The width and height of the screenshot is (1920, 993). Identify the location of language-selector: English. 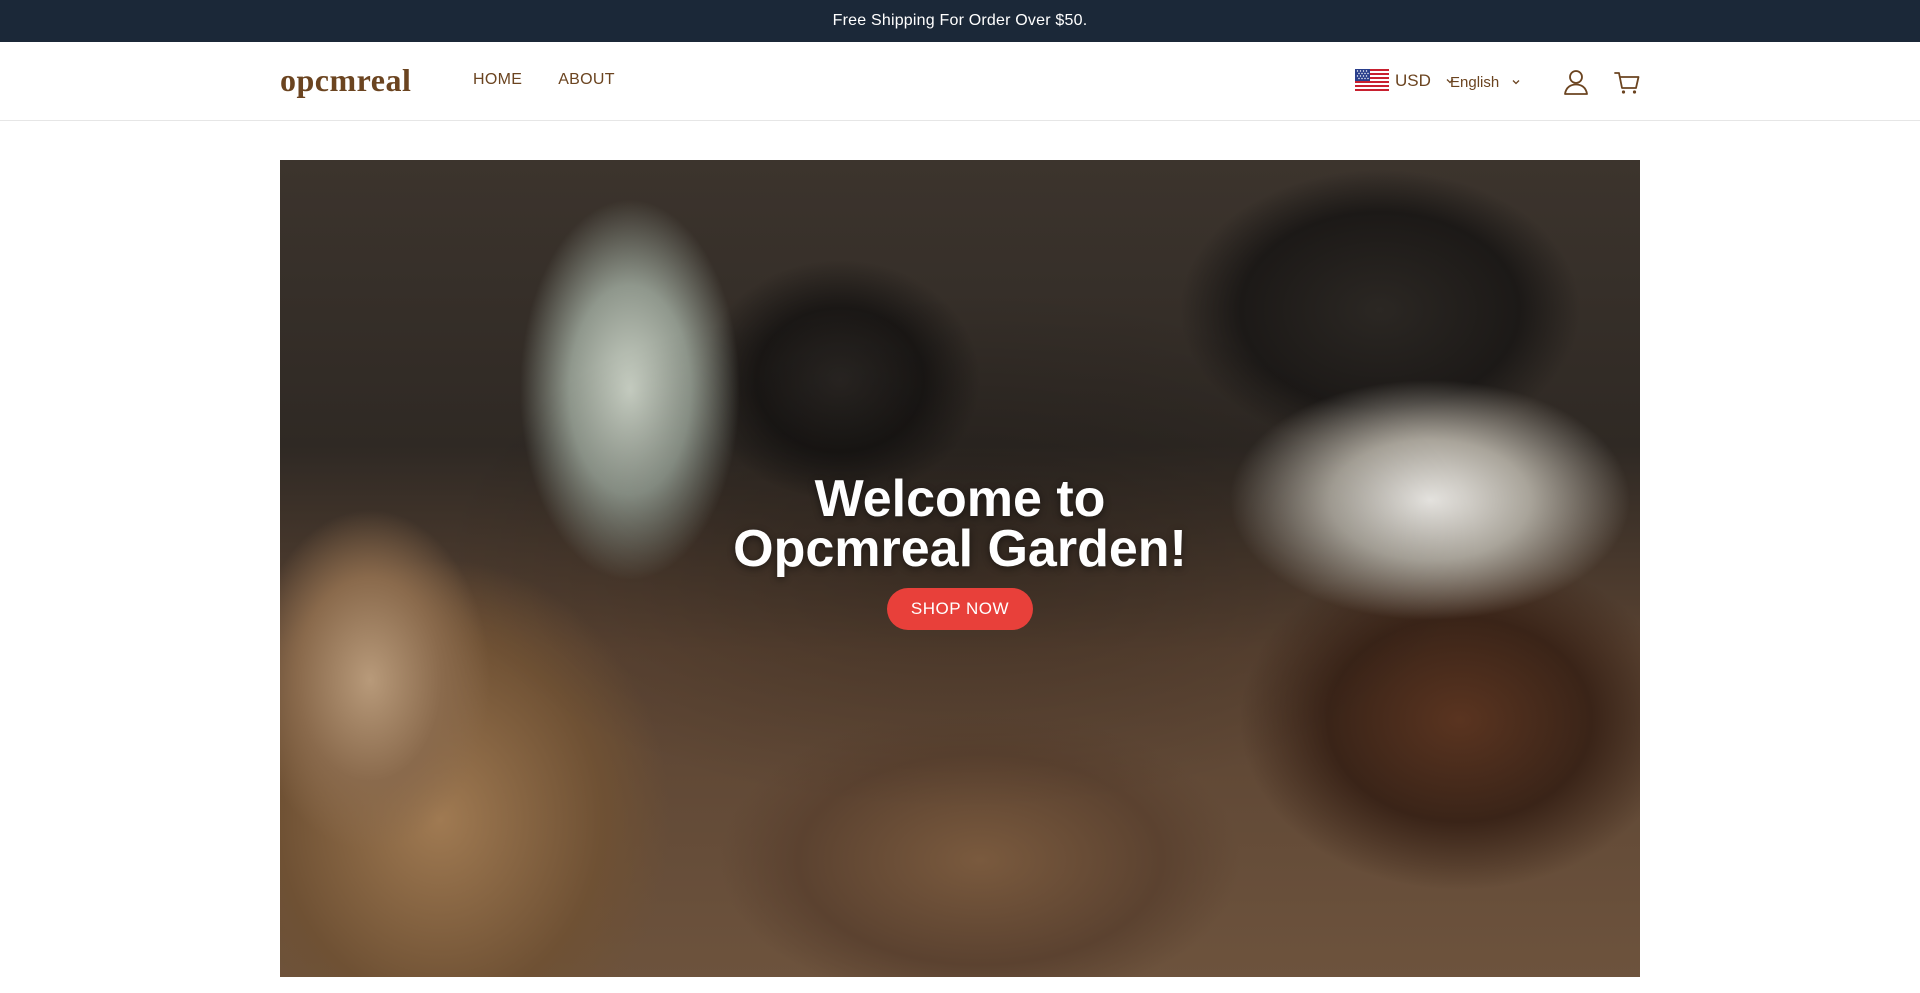
(1482, 82).